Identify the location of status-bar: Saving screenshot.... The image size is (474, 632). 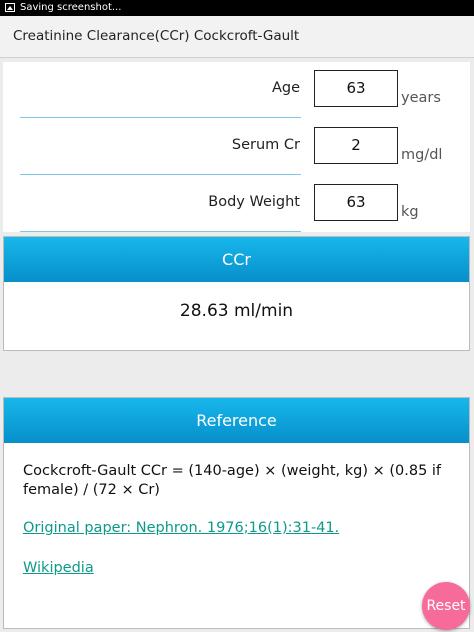
(237, 8).